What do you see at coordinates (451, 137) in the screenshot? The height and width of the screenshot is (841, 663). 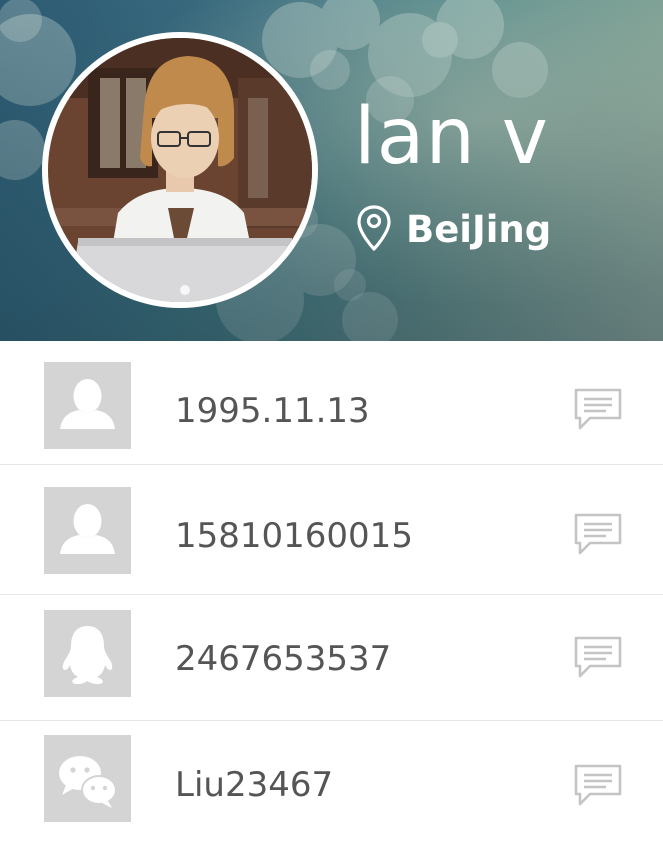 I see `user-name: lan v` at bounding box center [451, 137].